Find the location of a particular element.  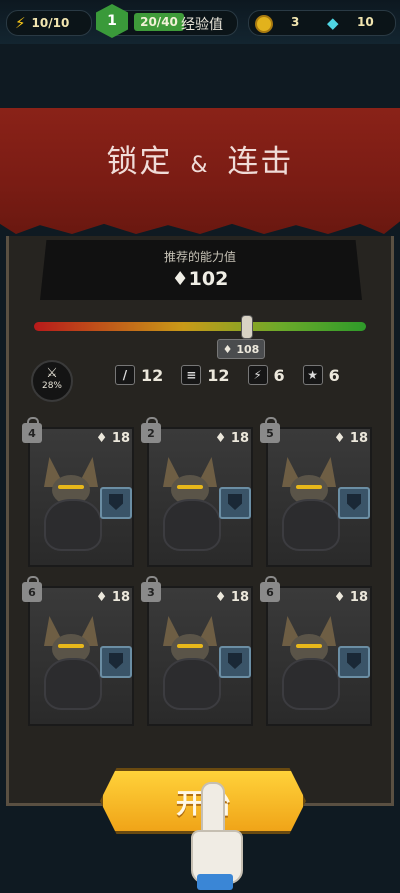

gem-icon: ◆ is located at coordinates (333, 23).